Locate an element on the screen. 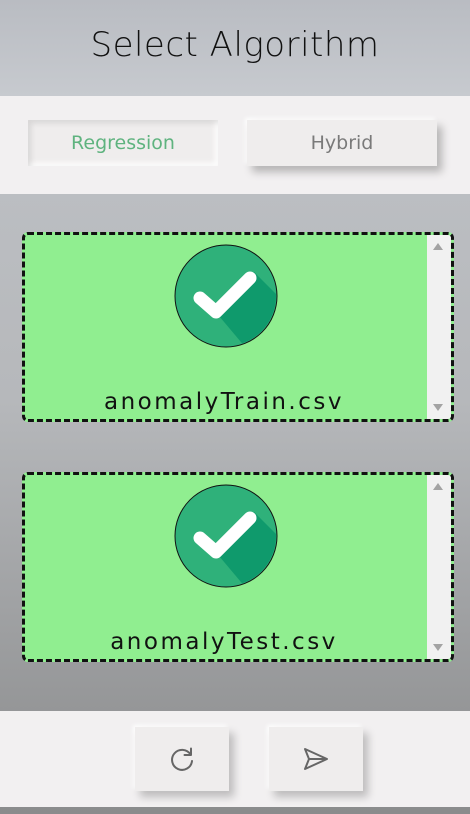 This screenshot has width=470, height=814. header: Select Algorithm is located at coordinates (235, 48).